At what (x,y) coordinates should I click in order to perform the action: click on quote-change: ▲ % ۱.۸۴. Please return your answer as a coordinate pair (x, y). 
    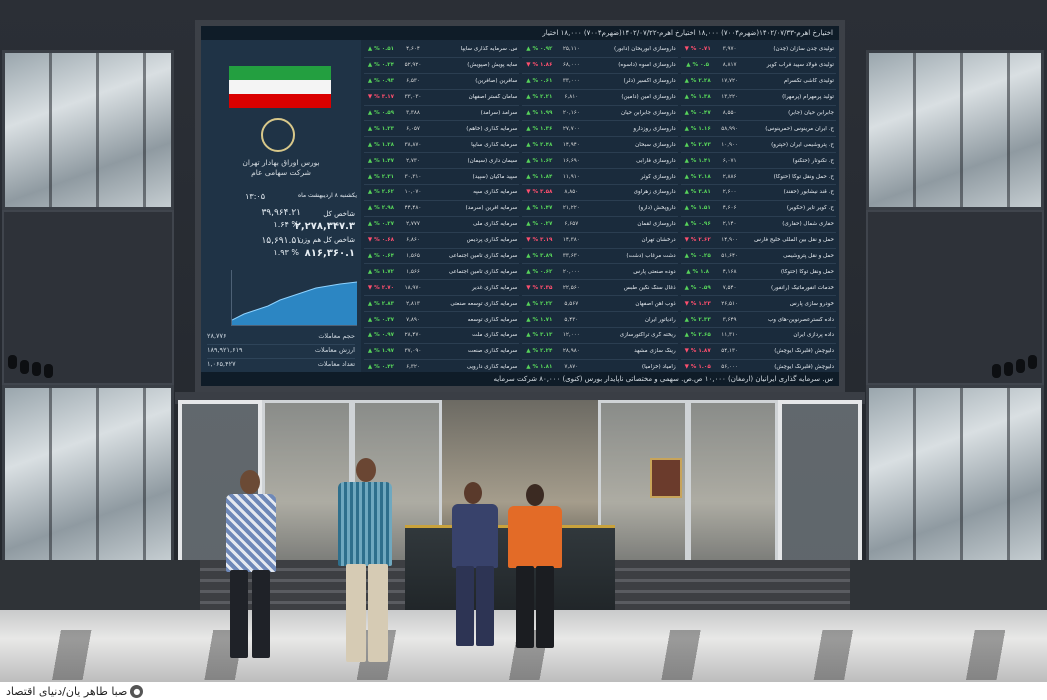
    Looking at the image, I should click on (539, 176).